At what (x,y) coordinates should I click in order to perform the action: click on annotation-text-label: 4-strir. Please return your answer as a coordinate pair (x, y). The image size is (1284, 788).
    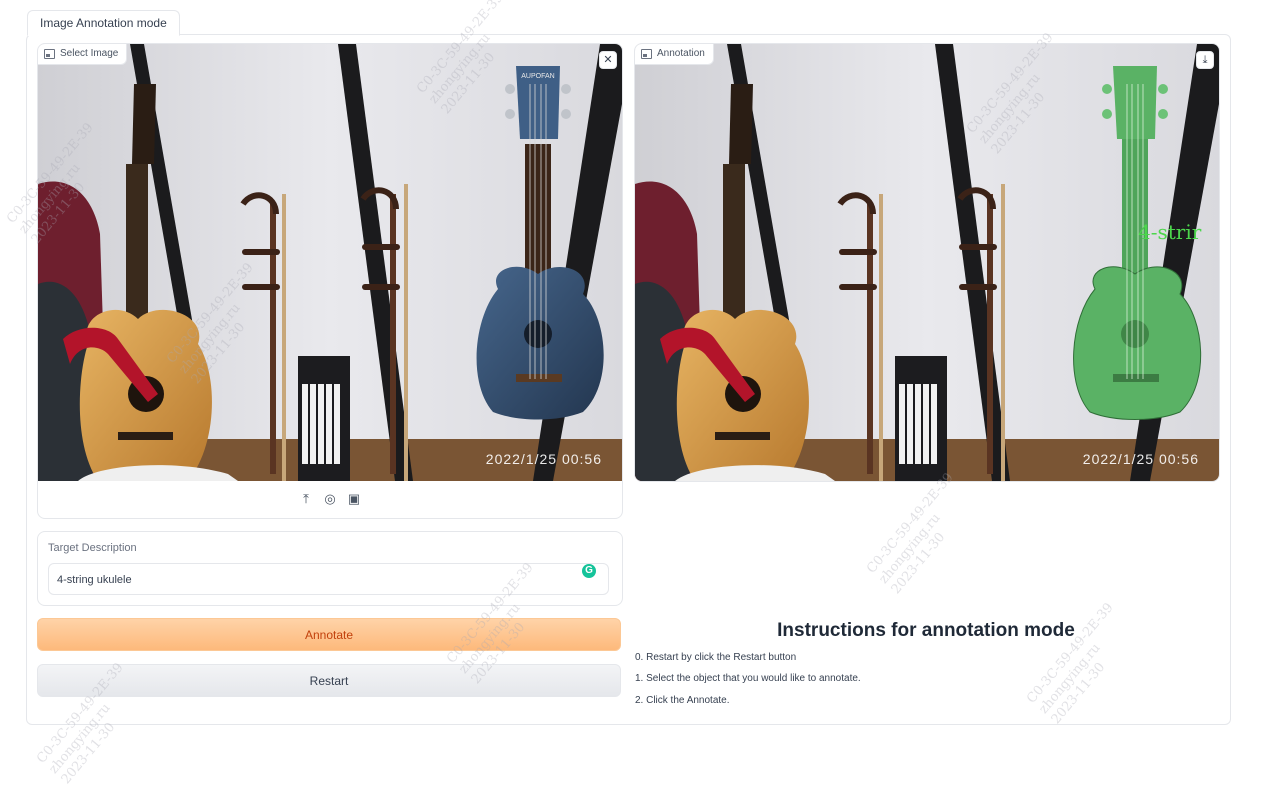
    Looking at the image, I should click on (1170, 232).